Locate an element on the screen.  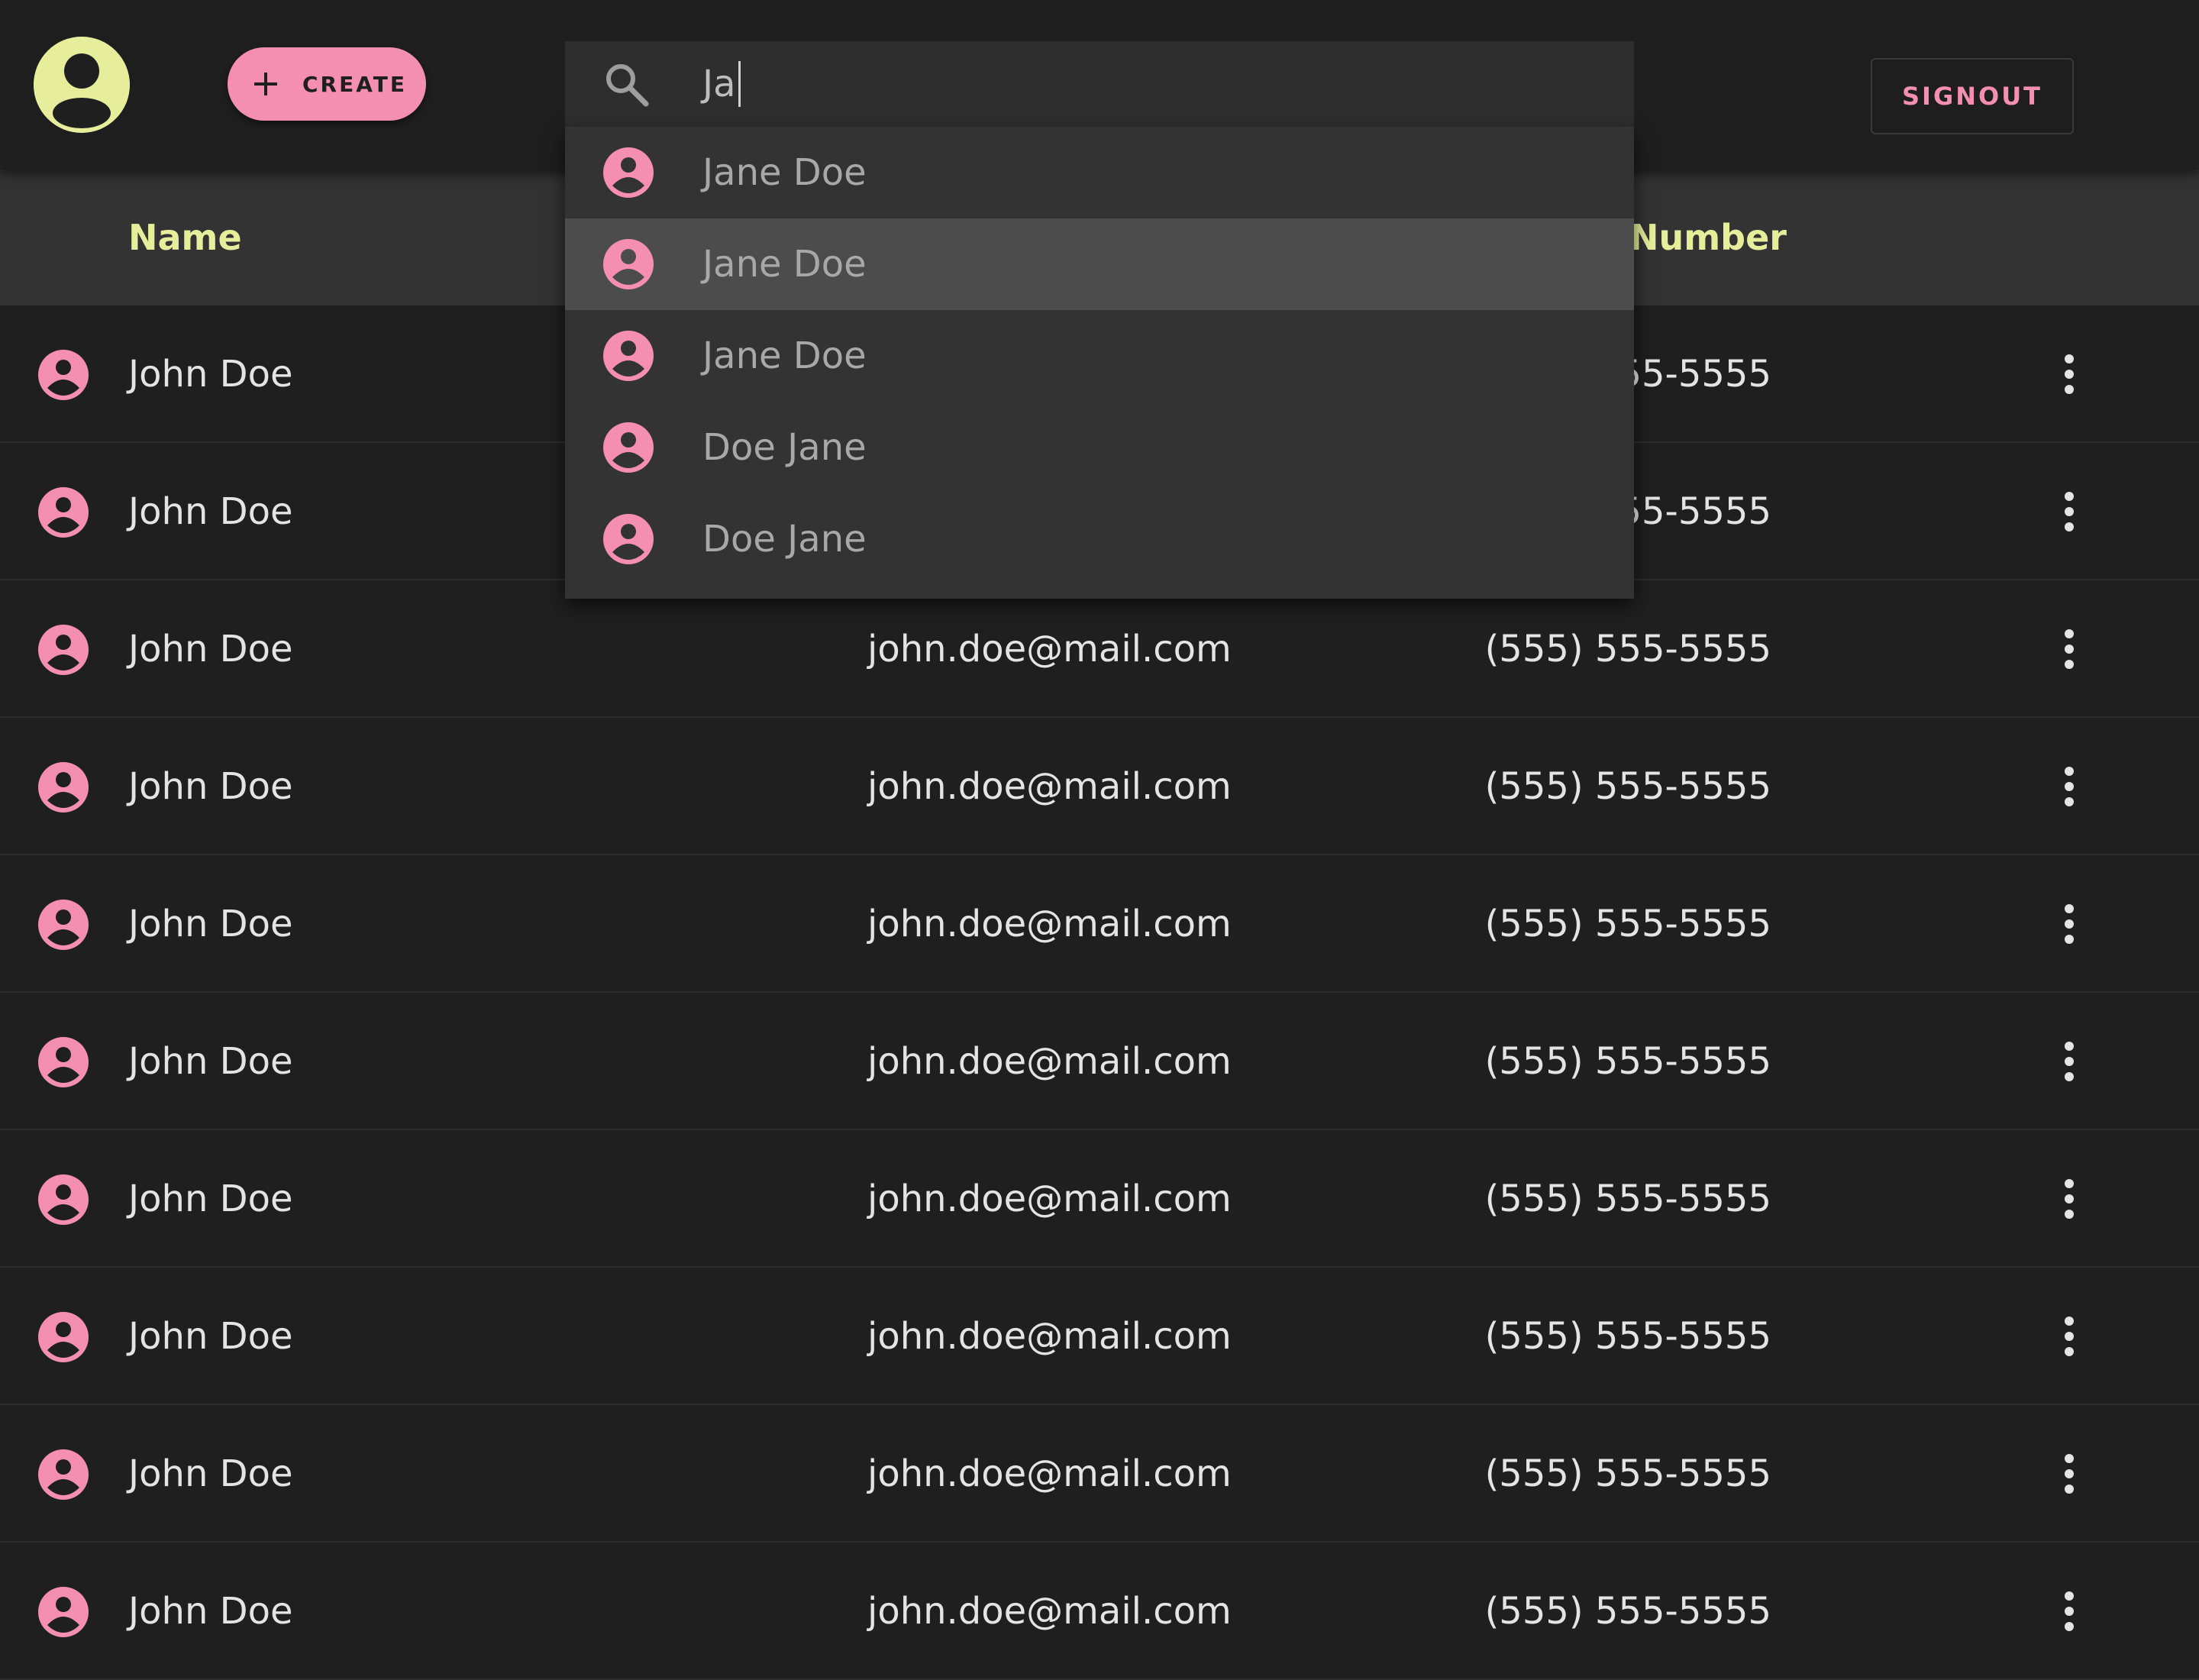
search-query-text: Ja is located at coordinates (719, 84).